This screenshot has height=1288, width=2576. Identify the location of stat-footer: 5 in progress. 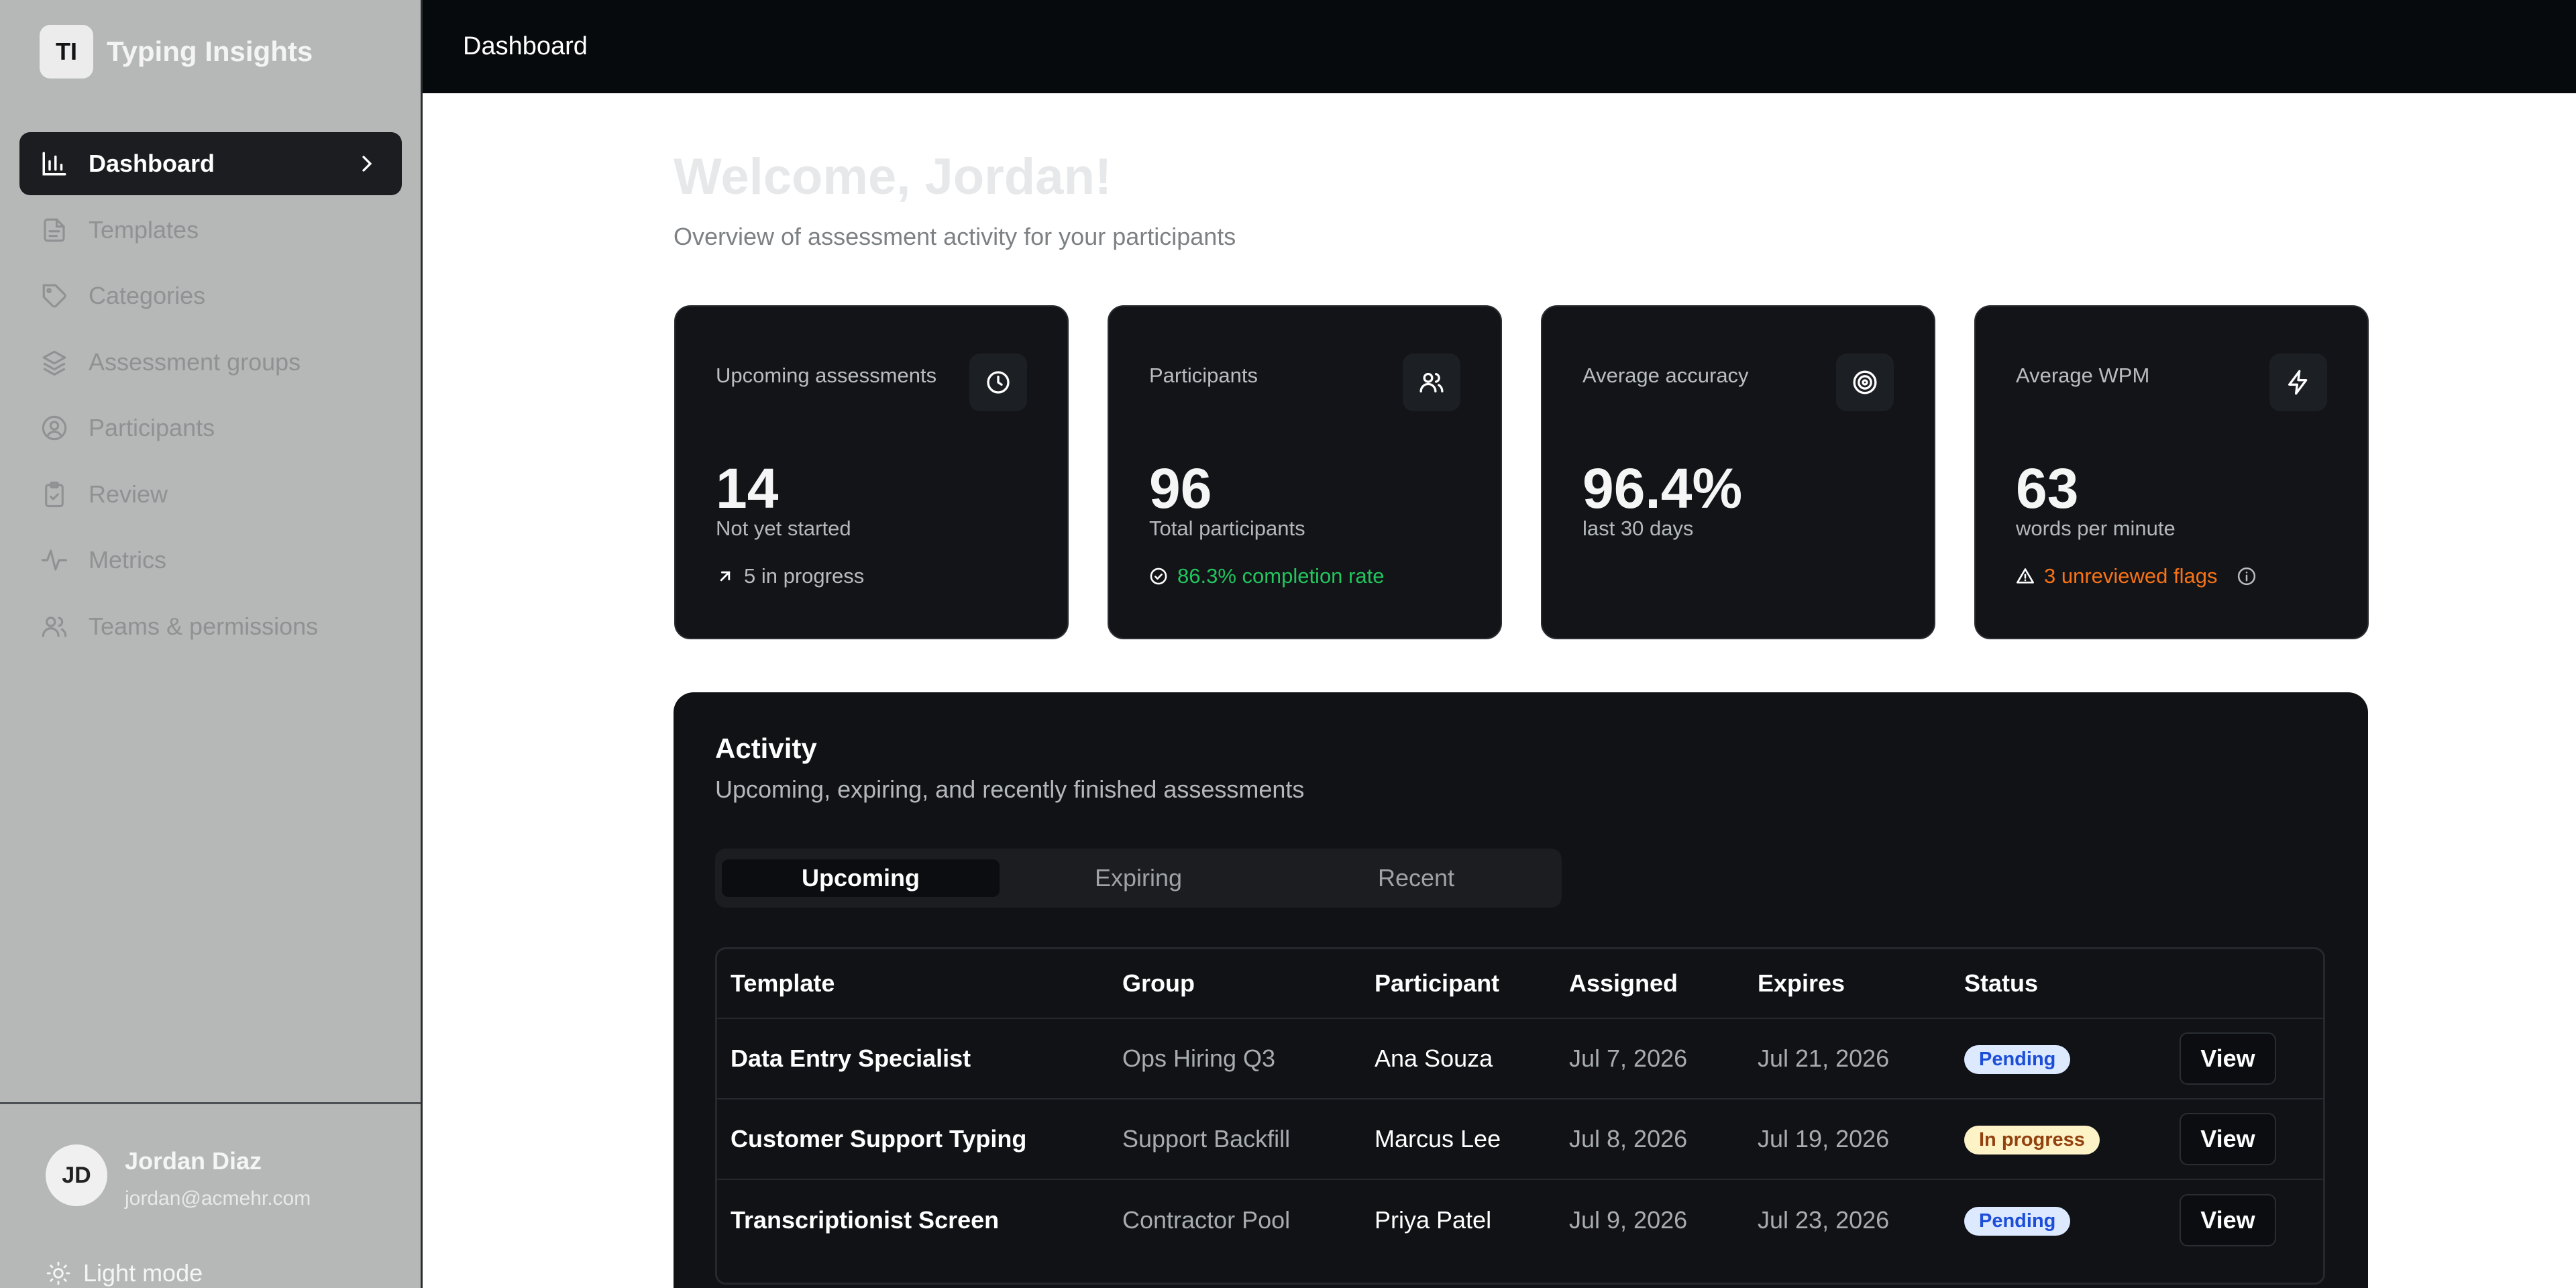
(790, 576).